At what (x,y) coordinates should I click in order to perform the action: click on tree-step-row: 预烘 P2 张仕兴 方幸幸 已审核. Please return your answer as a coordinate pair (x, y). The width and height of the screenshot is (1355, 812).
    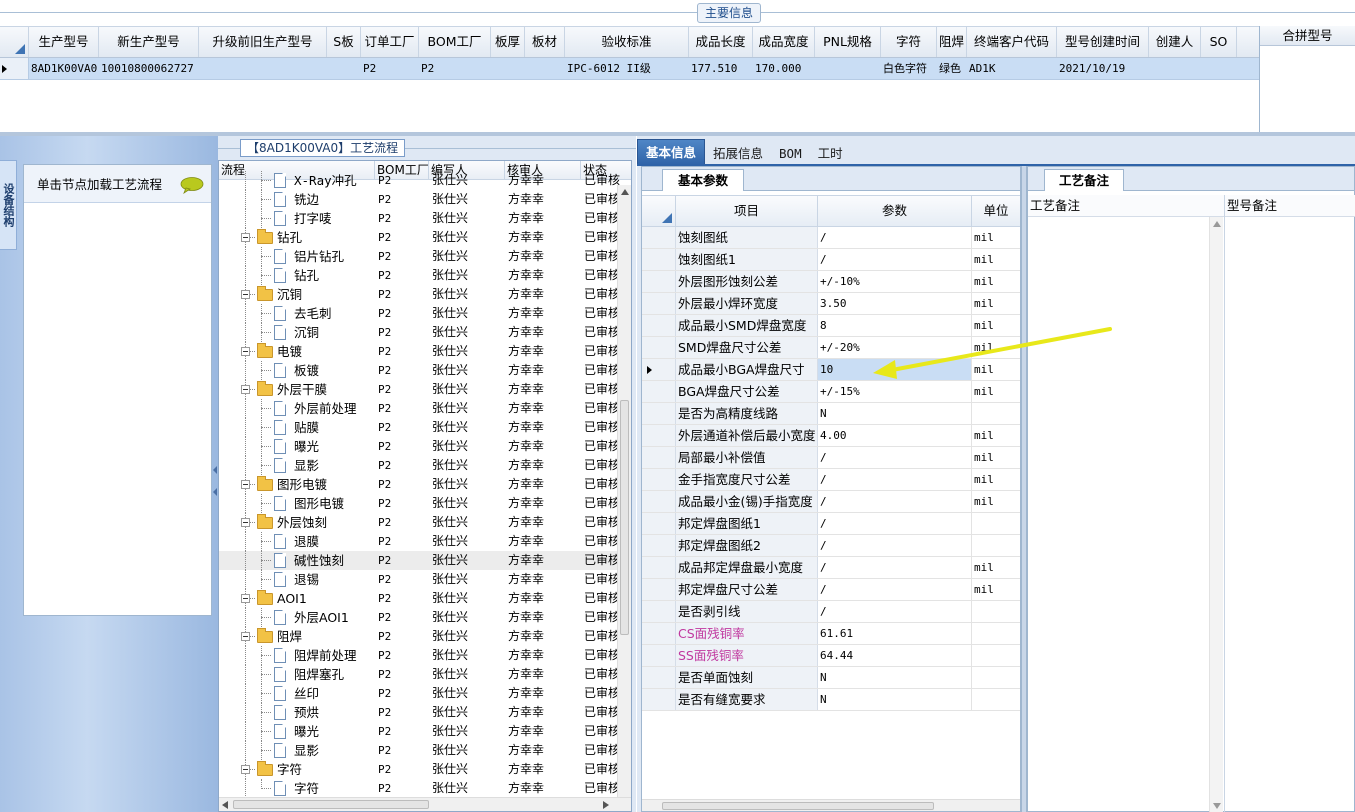
    Looking at the image, I should click on (425, 712).